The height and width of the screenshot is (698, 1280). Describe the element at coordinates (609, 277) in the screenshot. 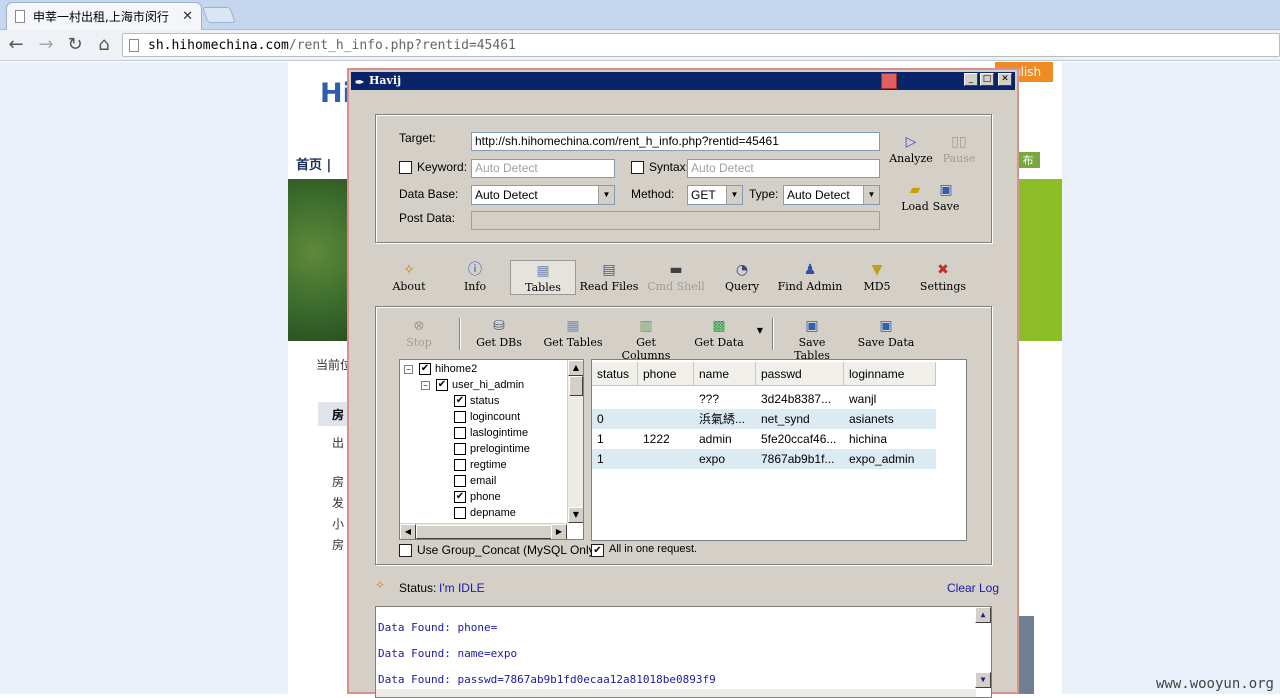

I see `tab-read-files: ▤ Read Files` at that location.